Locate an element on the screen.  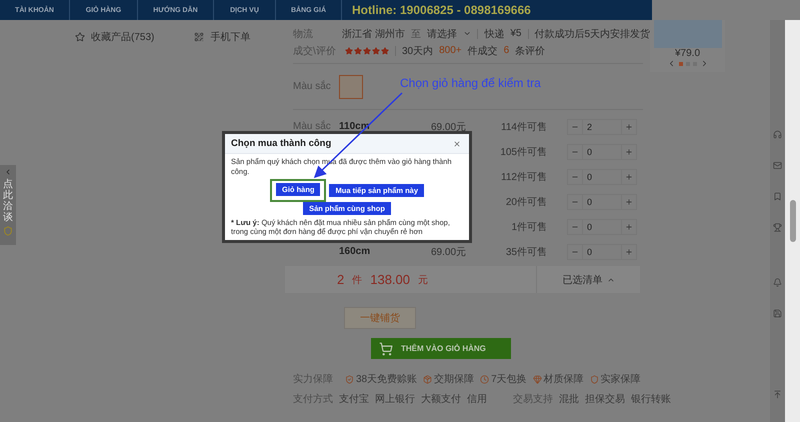
trade-item: 混批 is located at coordinates (569, 399).